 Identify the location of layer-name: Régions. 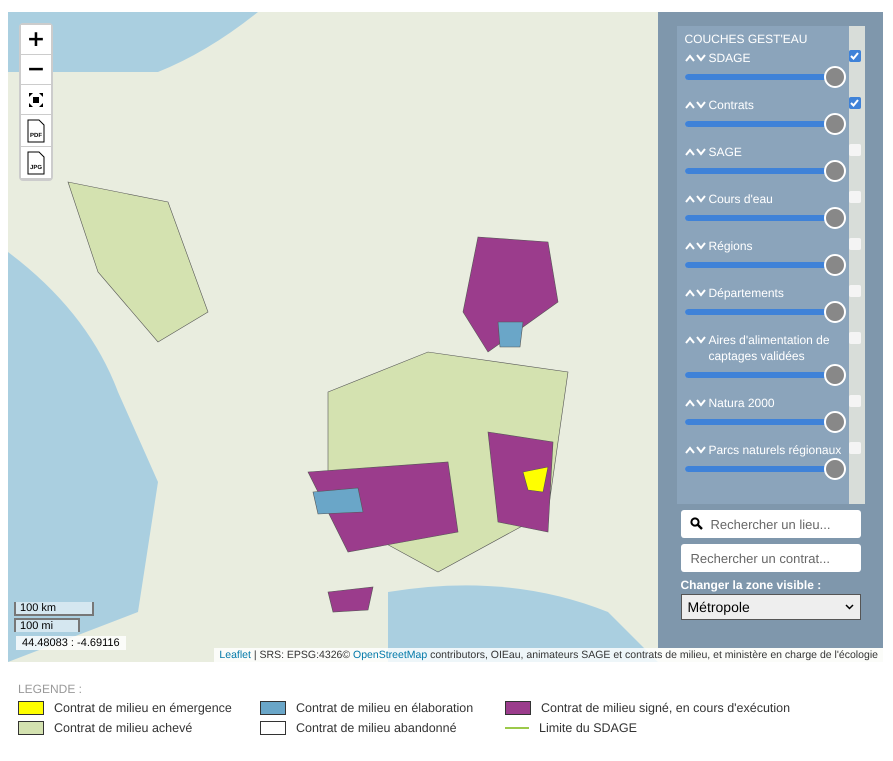
(731, 246).